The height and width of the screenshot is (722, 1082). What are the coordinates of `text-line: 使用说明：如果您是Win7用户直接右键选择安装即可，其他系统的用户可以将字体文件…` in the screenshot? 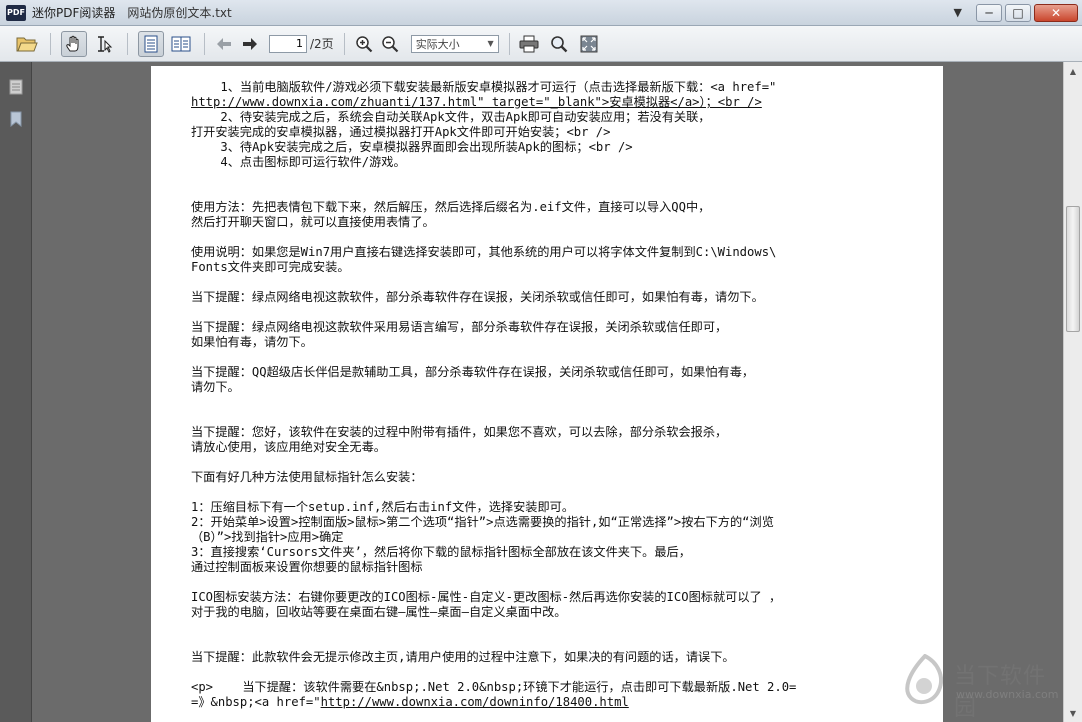 It's located at (484, 252).